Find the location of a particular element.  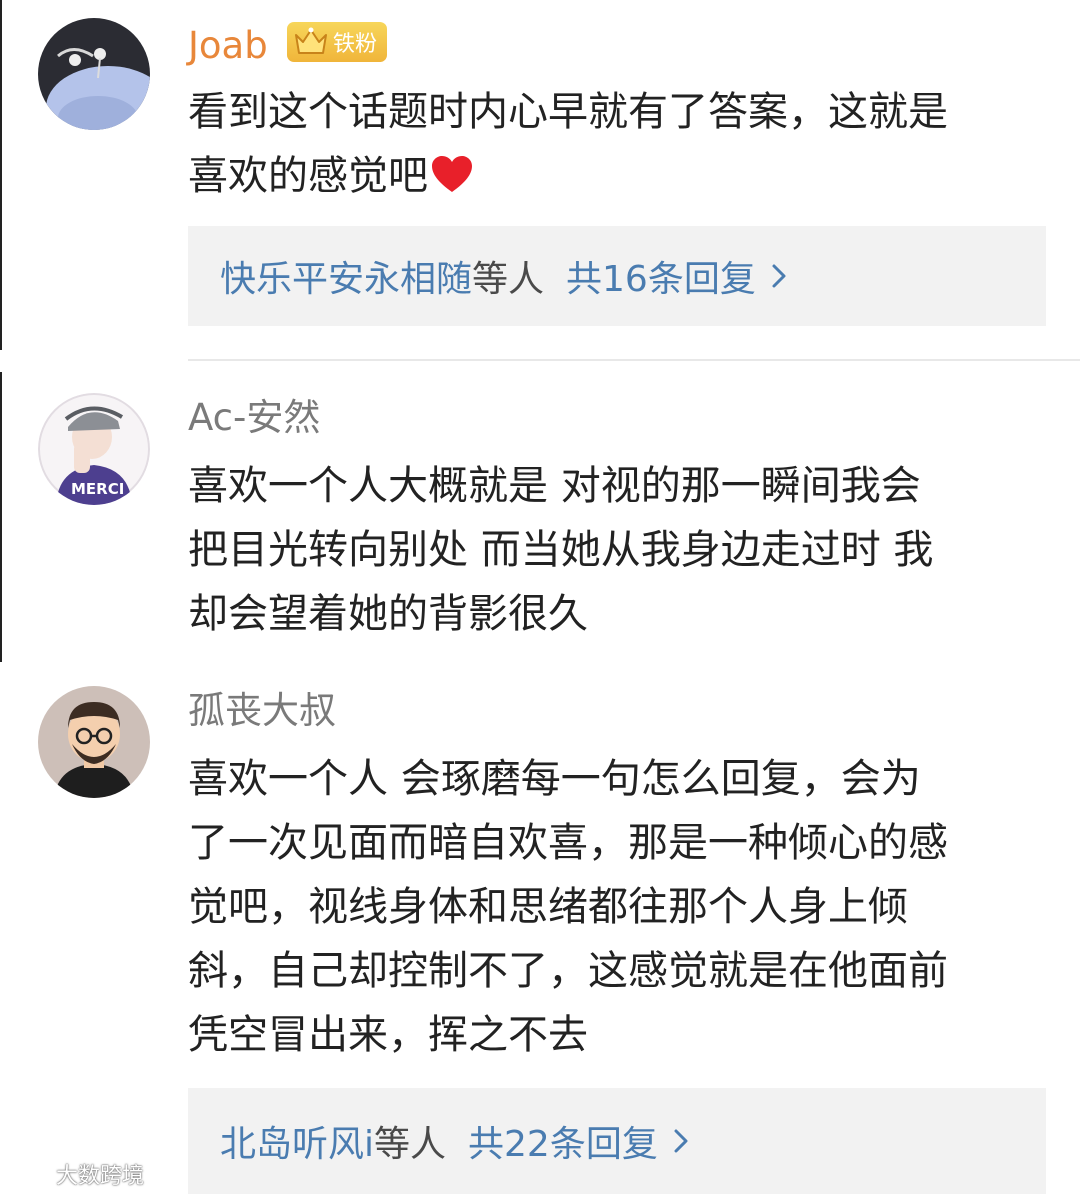

watermark: 大数跨境 is located at coordinates (77, 1174).